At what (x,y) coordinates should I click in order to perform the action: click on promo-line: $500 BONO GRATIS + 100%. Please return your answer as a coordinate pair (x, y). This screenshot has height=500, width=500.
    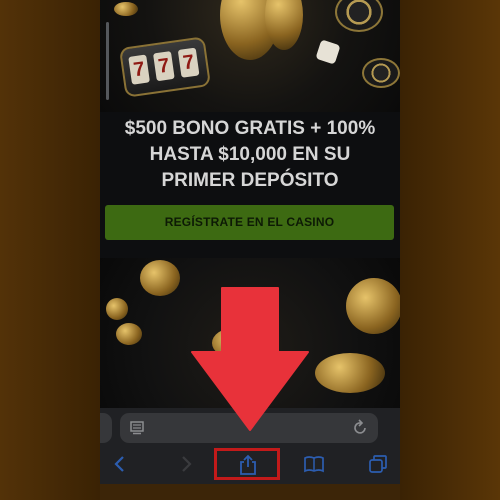
    Looking at the image, I should click on (250, 128).